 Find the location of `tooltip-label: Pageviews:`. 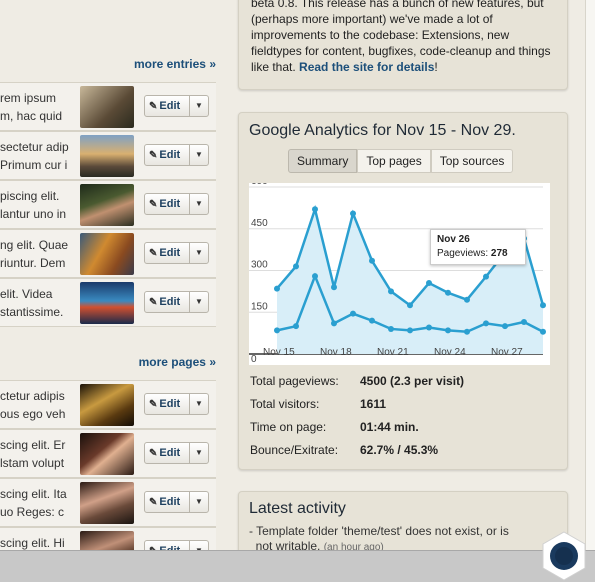

tooltip-label: Pageviews: is located at coordinates (463, 253).